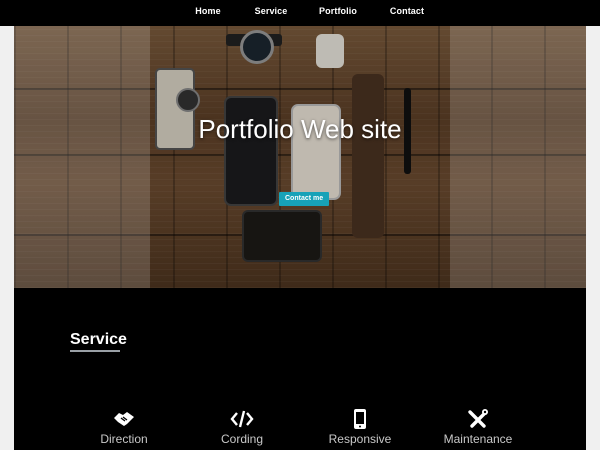 This screenshot has width=600, height=450. I want to click on nav-service: Service, so click(271, 11).